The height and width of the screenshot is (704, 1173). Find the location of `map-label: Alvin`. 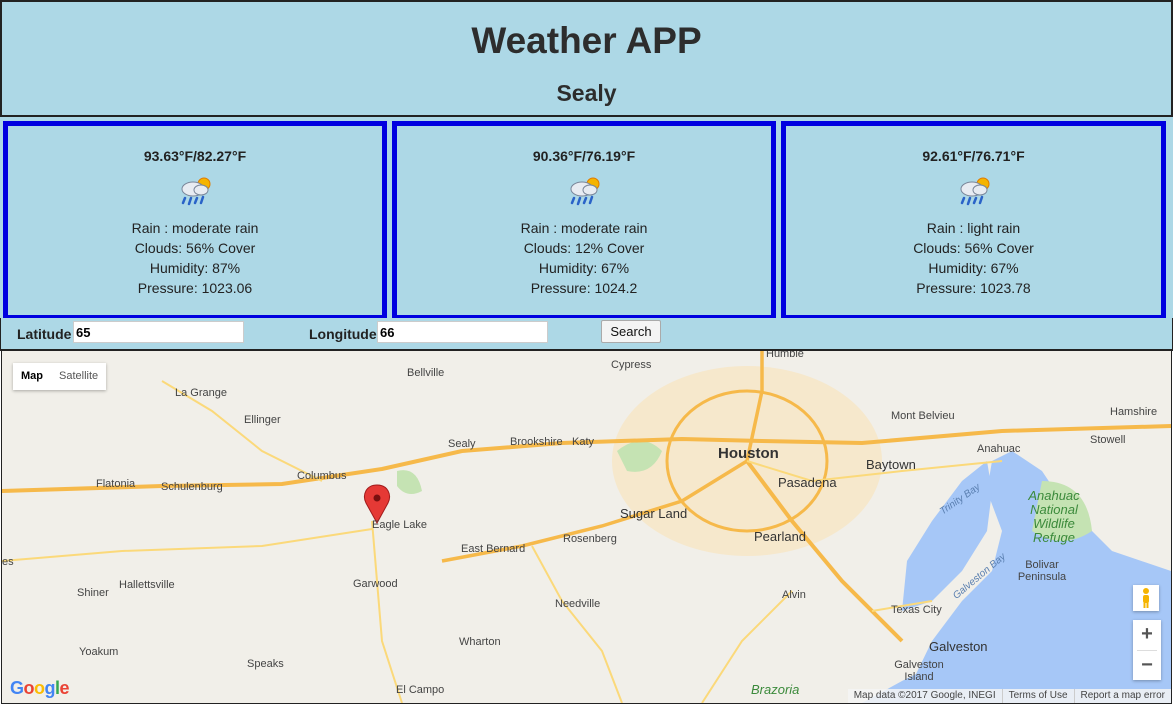

map-label: Alvin is located at coordinates (794, 595).